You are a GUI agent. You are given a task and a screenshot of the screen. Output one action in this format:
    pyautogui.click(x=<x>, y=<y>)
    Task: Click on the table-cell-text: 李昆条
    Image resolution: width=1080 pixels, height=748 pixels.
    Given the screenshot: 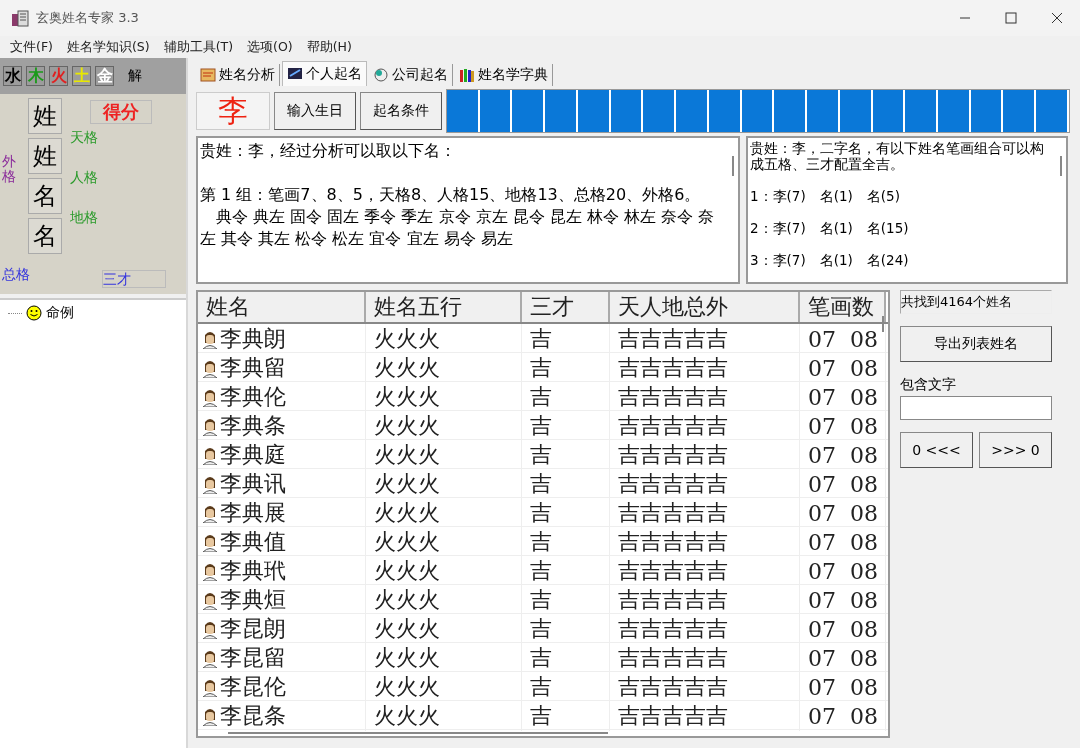 What is the action you would take?
    pyautogui.click(x=253, y=716)
    